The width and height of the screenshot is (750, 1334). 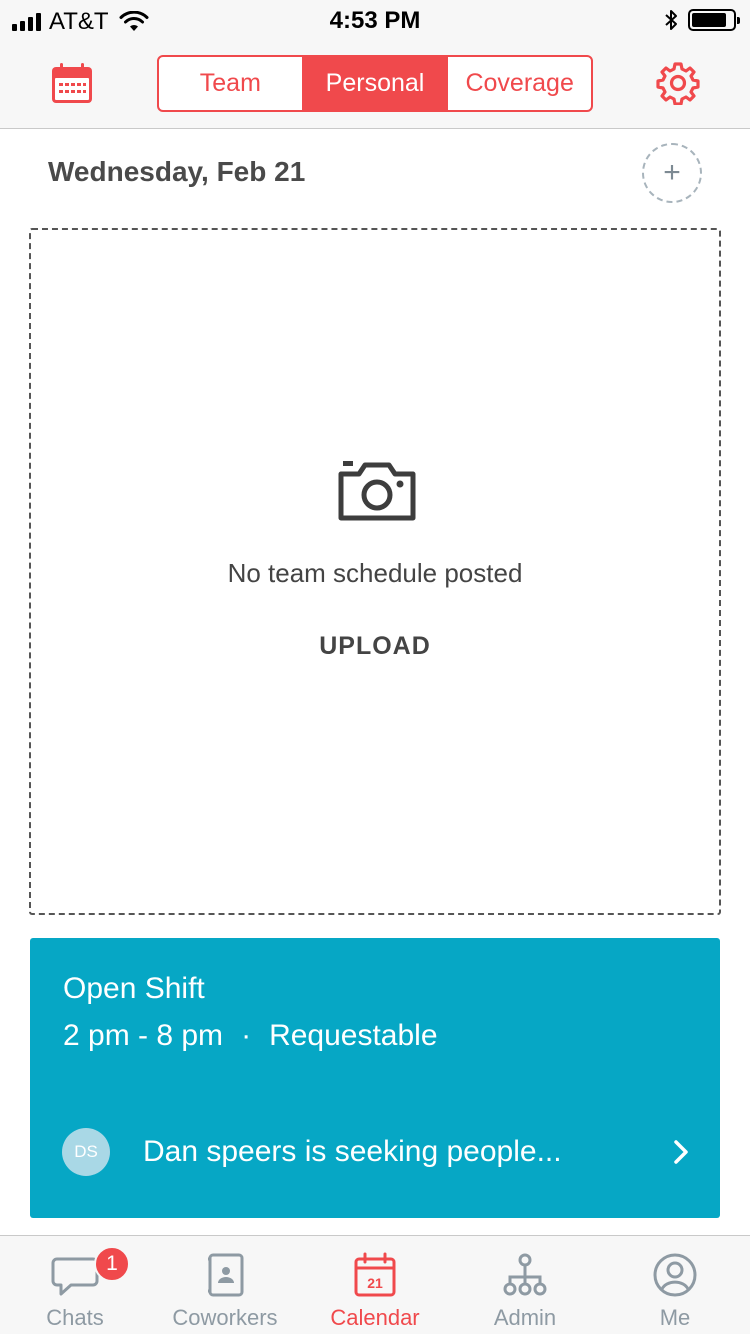 I want to click on gear-icon, so click(x=678, y=83).